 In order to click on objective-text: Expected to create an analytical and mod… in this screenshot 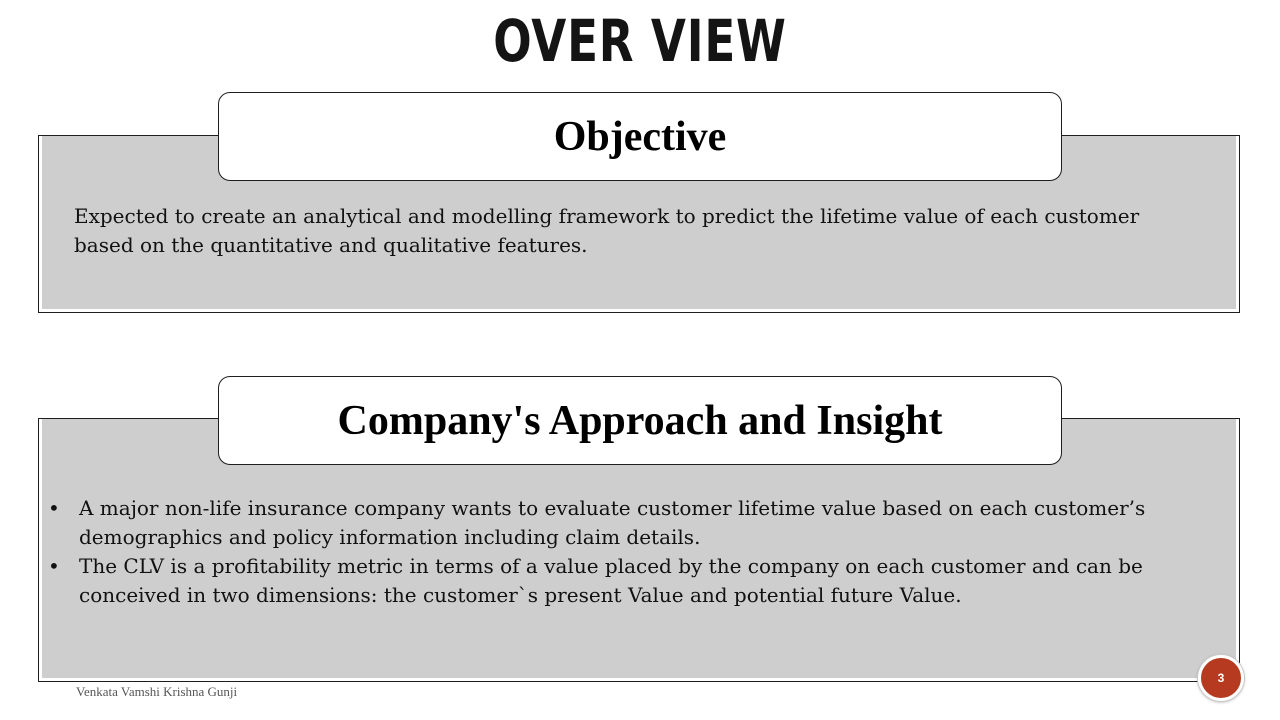, I will do `click(607, 230)`.